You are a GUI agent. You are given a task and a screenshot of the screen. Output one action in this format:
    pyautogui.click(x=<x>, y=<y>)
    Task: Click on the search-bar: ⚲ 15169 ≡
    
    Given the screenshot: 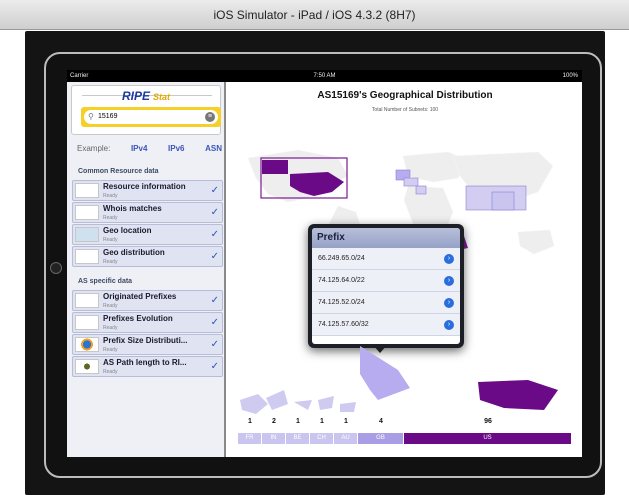 What is the action you would take?
    pyautogui.click(x=151, y=117)
    